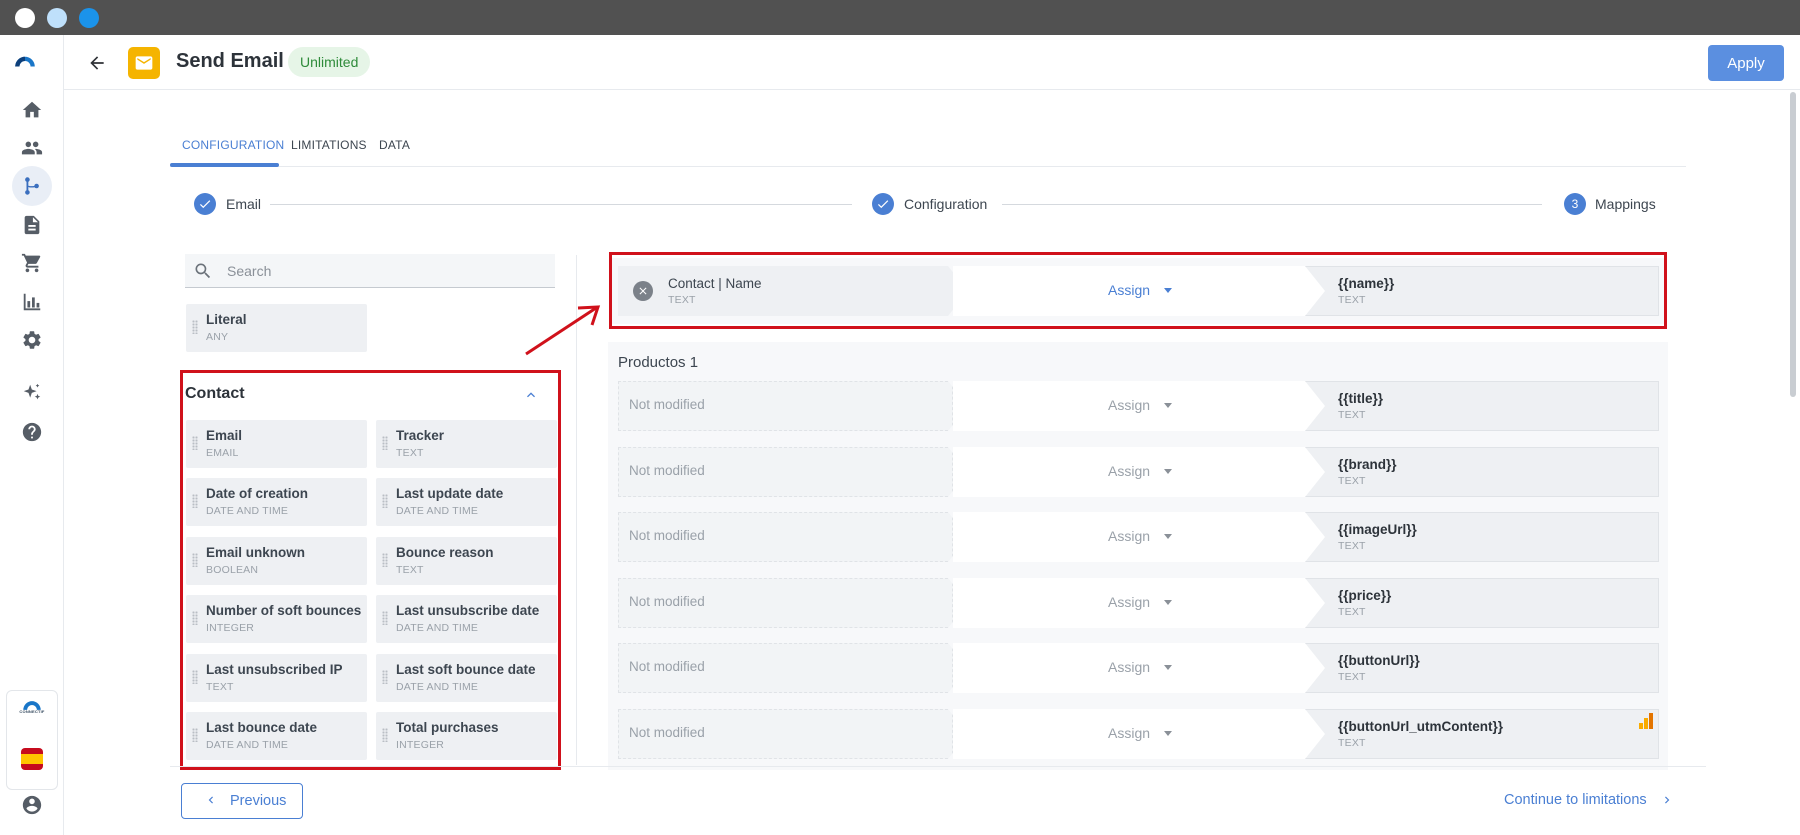  What do you see at coordinates (394, 145) in the screenshot?
I see `tab-data: DATA` at bounding box center [394, 145].